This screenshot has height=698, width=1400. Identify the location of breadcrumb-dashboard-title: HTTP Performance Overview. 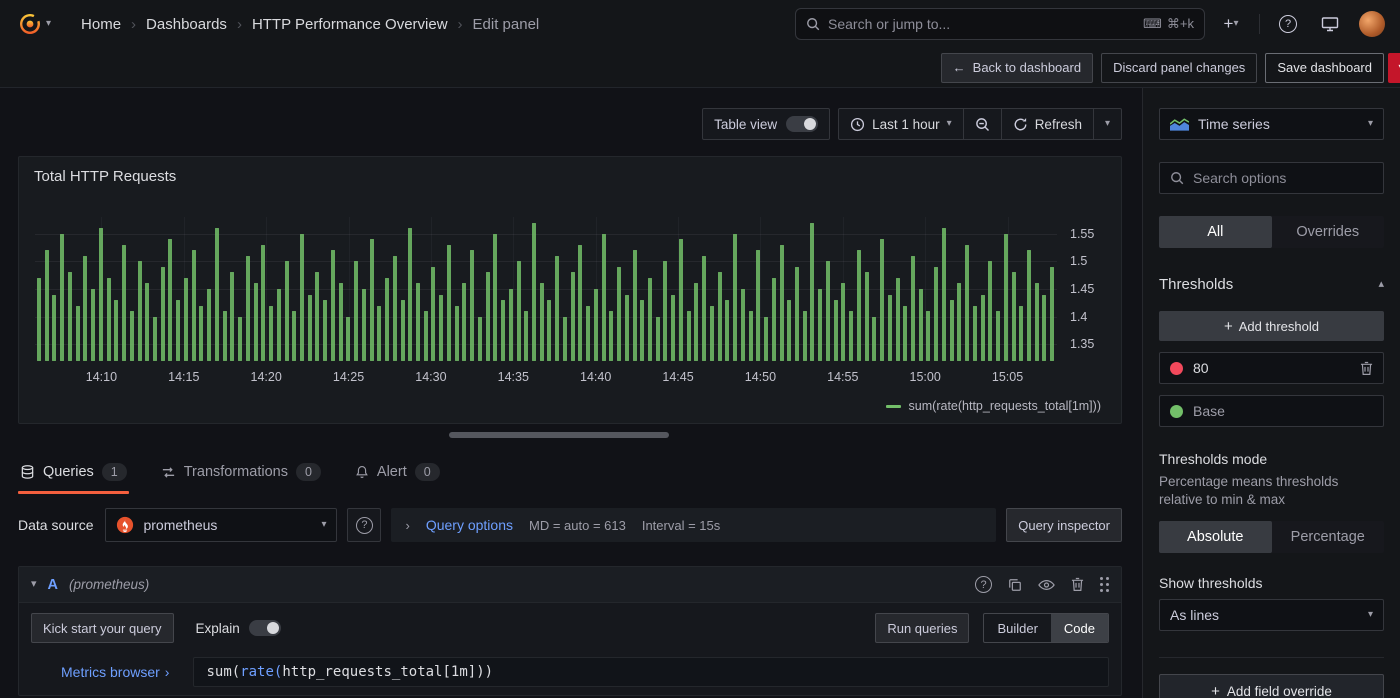
(350, 24).